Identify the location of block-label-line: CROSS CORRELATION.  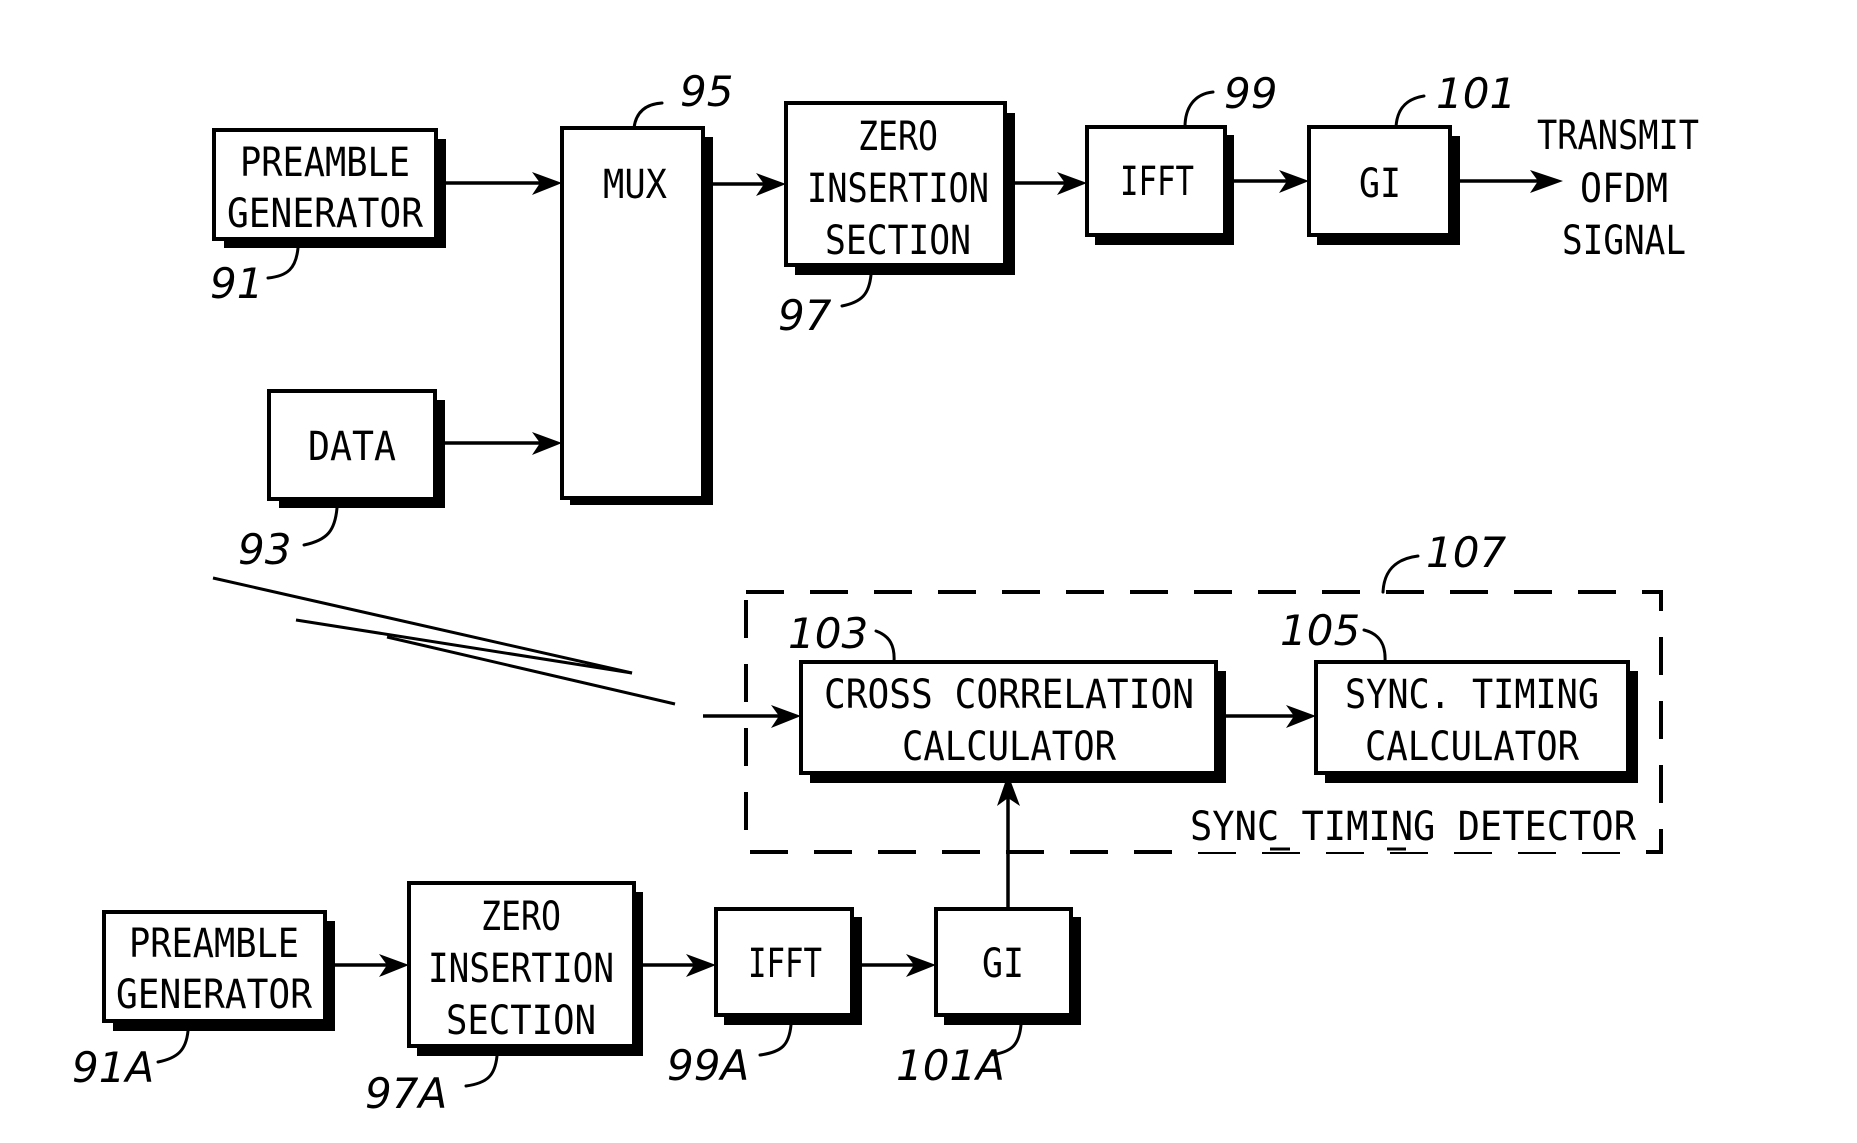
(1009, 695).